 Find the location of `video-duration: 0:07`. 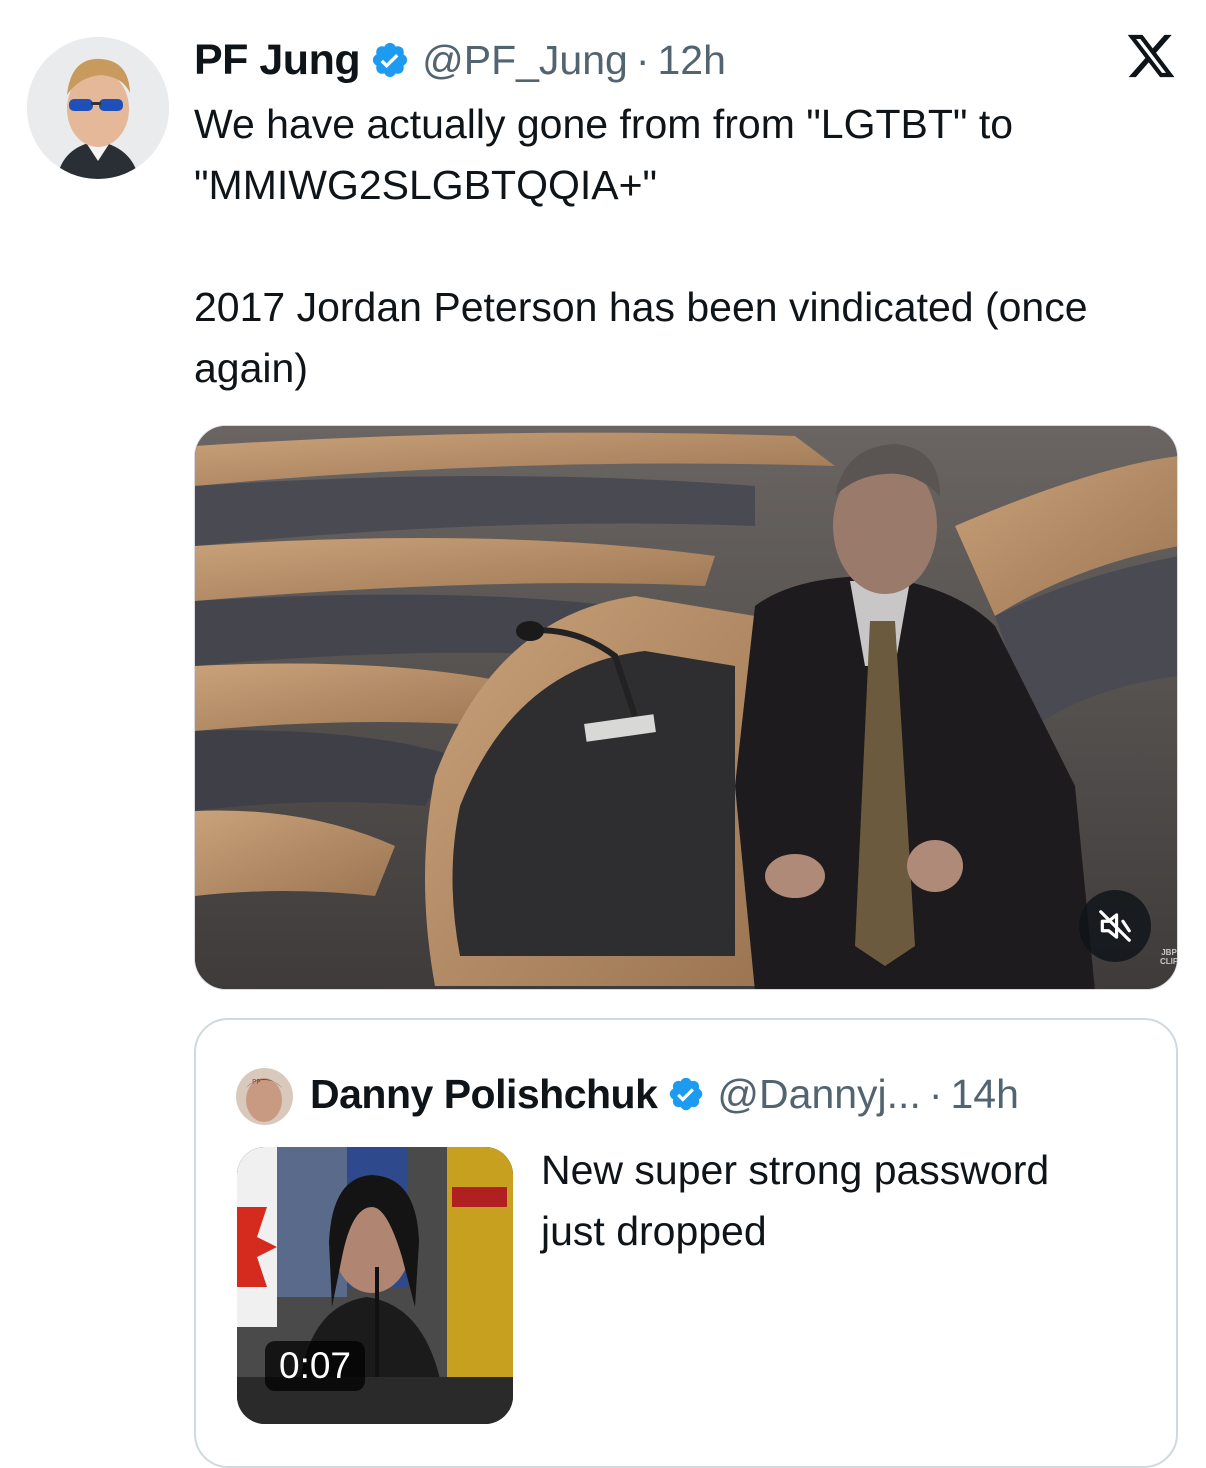

video-duration: 0:07 is located at coordinates (315, 1366).